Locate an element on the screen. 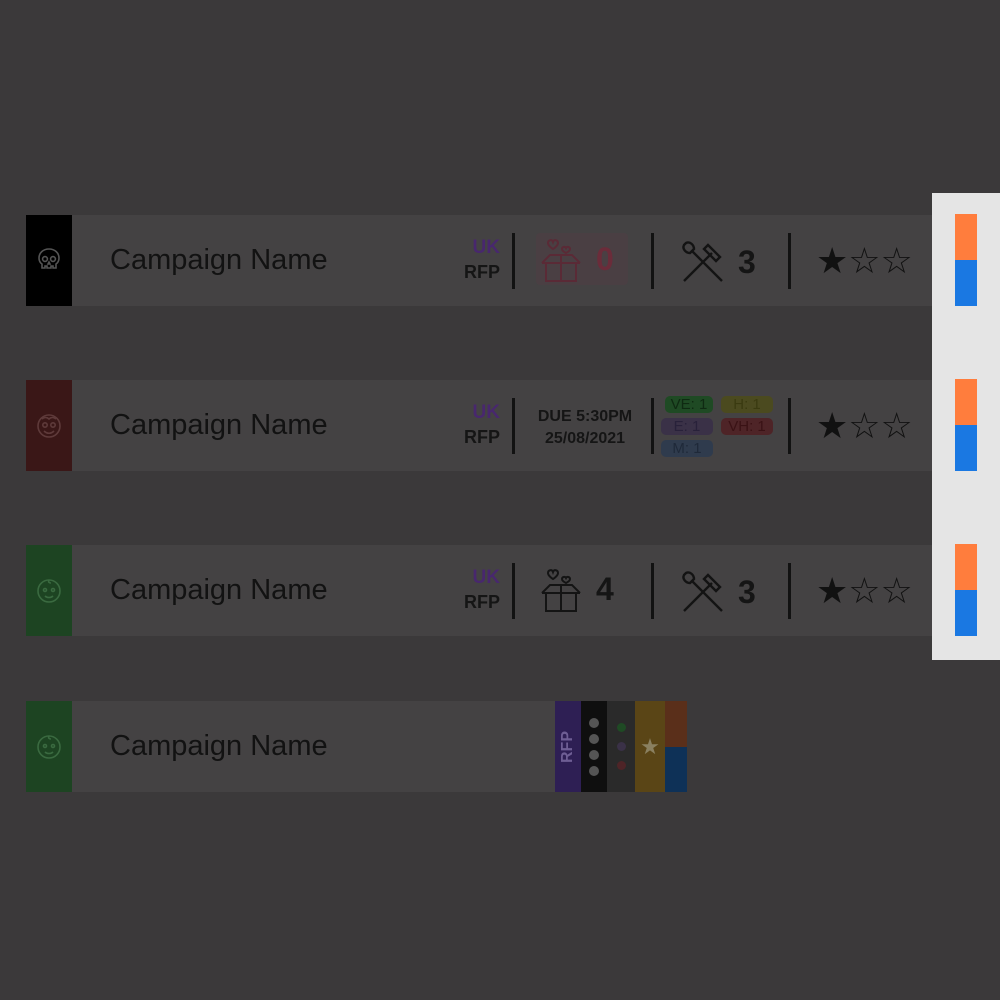 The image size is (1000, 1000). difficulty-dots is located at coordinates (621, 746).